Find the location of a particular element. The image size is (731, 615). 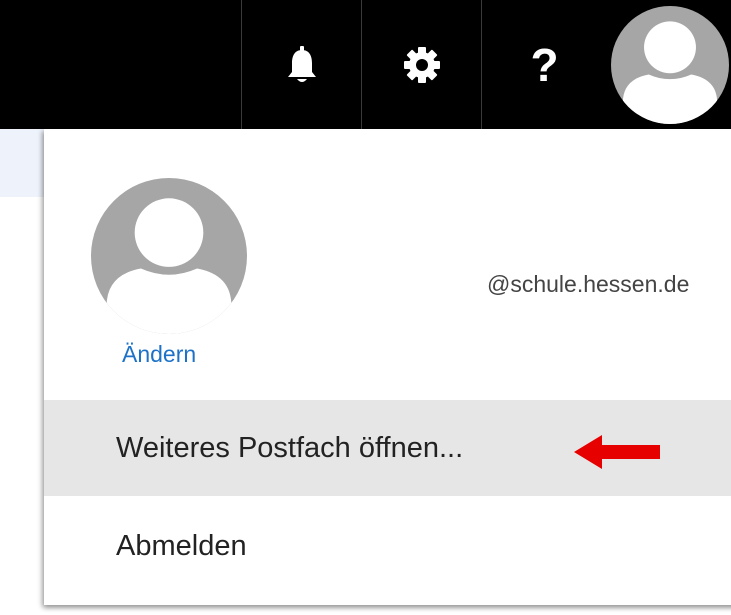

change-photo-link: Ändern is located at coordinates (159, 354).